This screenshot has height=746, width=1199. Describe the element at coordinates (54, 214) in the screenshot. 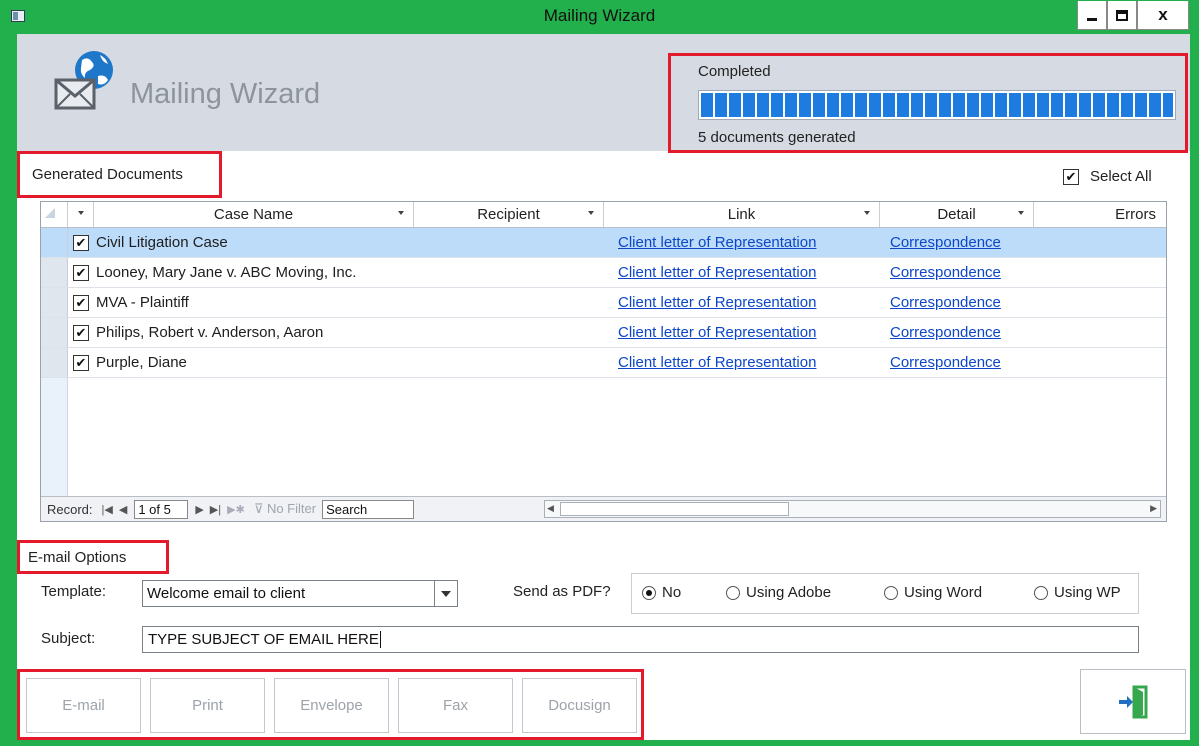

I see `grid-select-all-corner` at that location.